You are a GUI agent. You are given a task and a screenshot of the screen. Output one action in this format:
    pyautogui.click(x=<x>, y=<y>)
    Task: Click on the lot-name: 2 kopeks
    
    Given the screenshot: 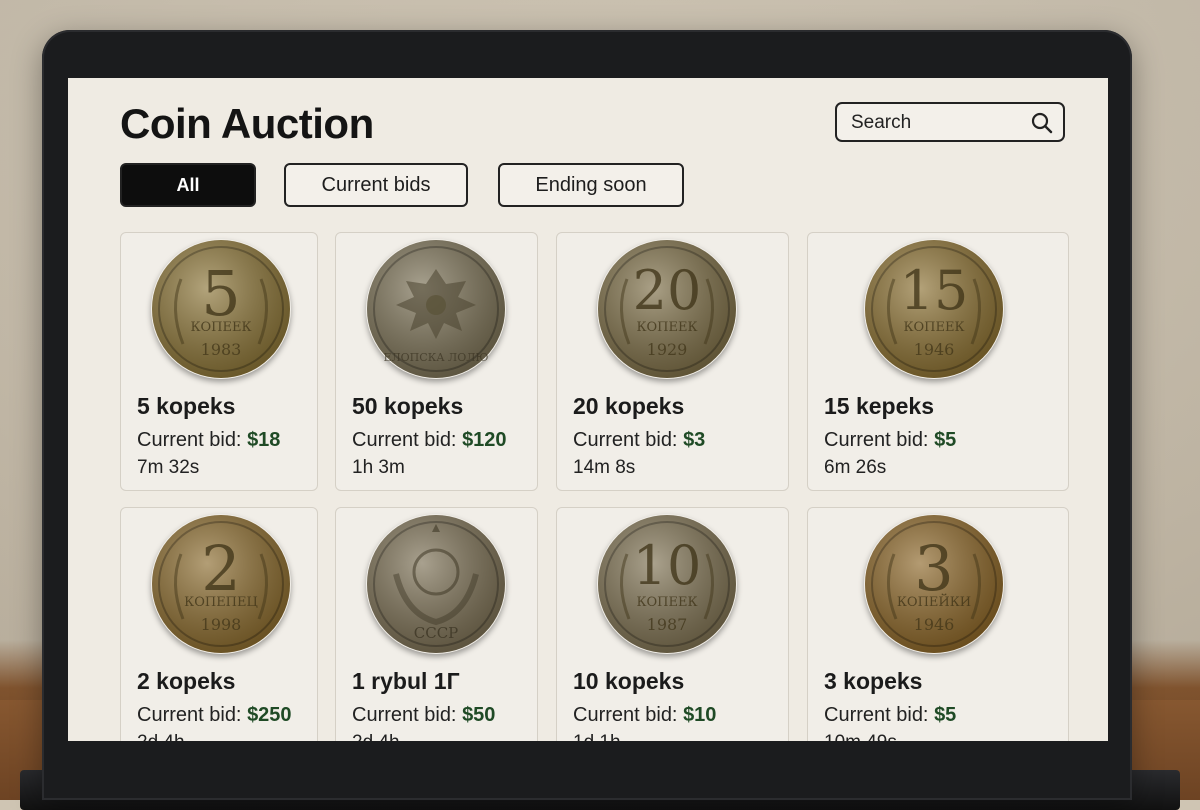 What is the action you would take?
    pyautogui.click(x=186, y=681)
    